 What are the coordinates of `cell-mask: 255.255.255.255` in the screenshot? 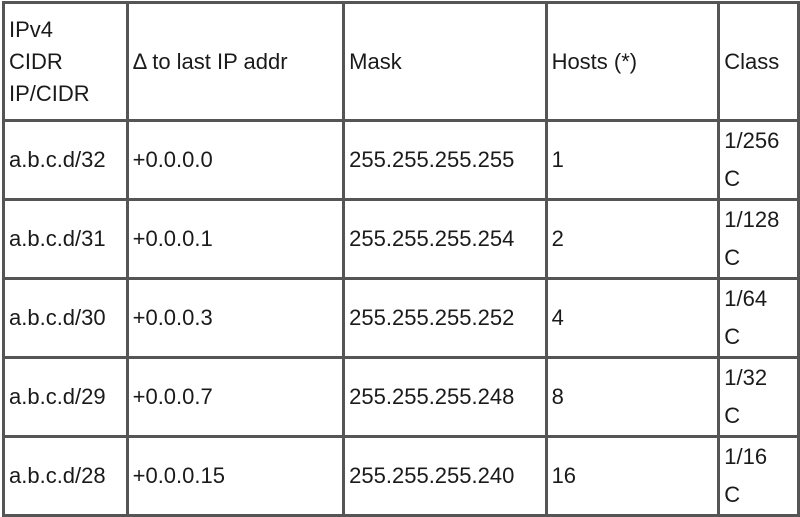 It's located at (445, 160).